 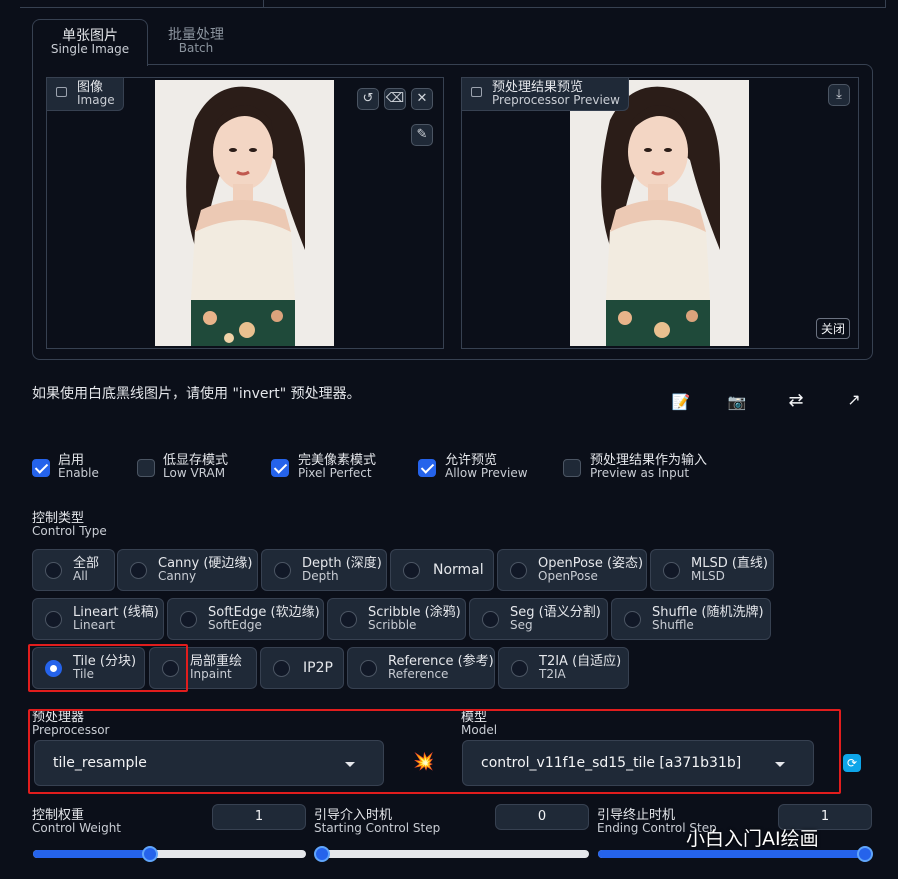 I want to click on enable-label: 启用 Enable, so click(x=78, y=466).